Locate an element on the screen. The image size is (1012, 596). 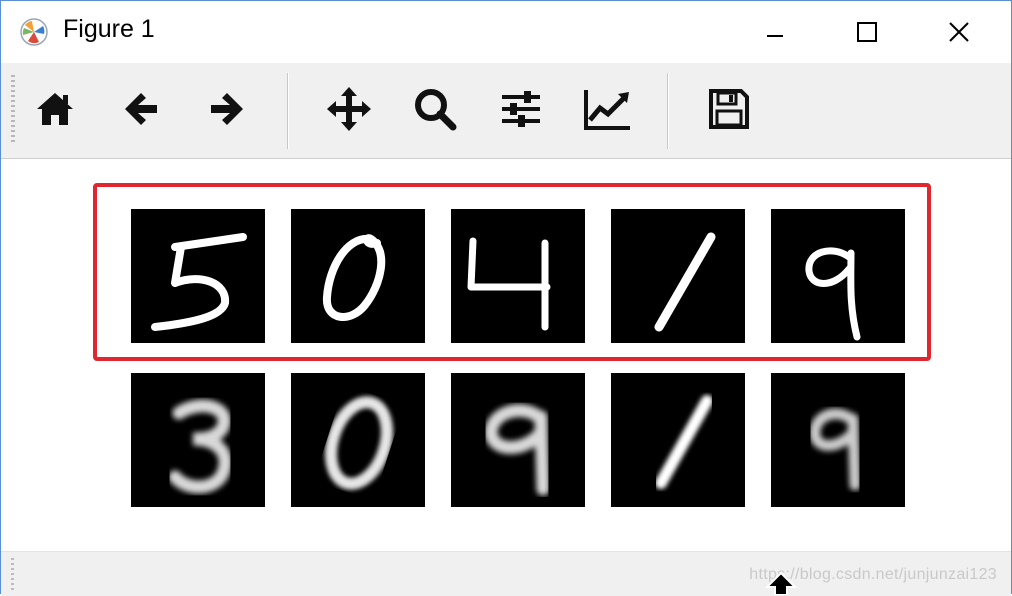
home-icon is located at coordinates (55, 109).